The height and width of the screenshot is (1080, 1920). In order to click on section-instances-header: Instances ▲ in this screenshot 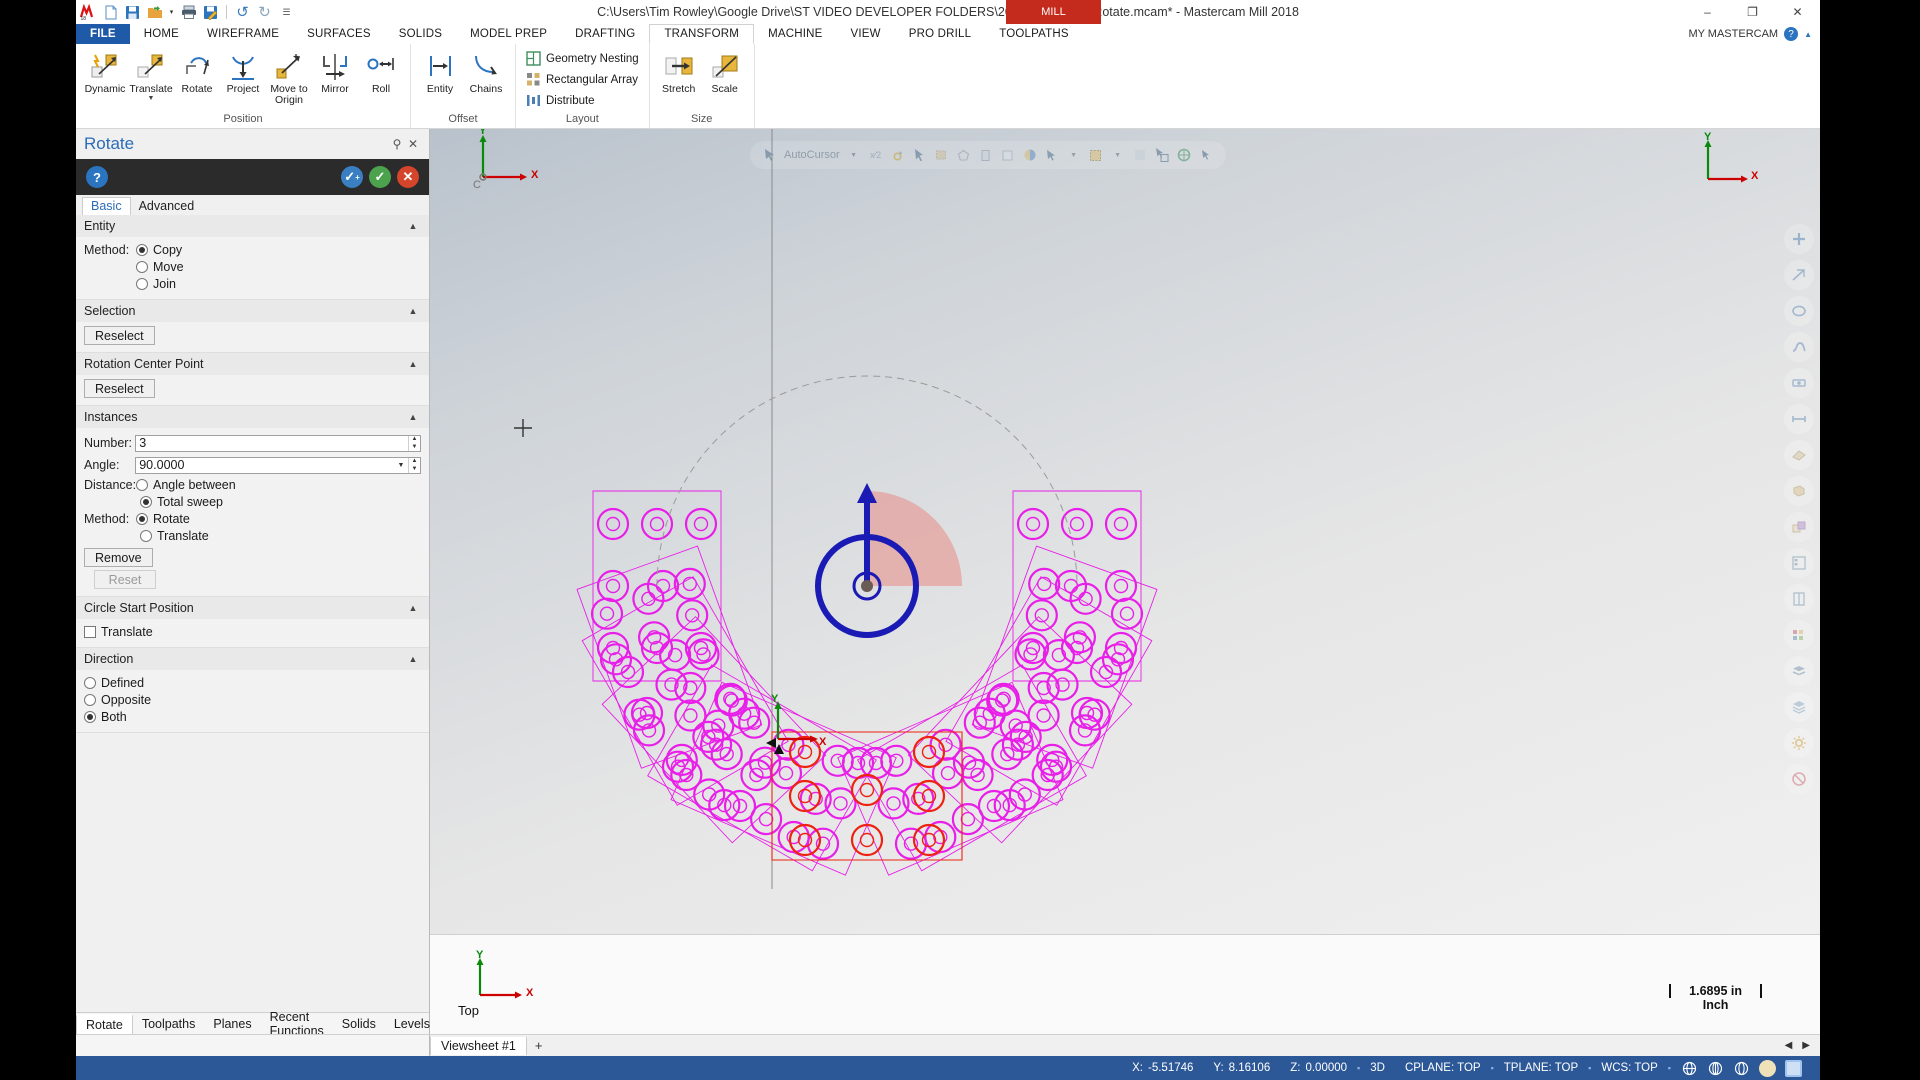, I will do `click(252, 417)`.